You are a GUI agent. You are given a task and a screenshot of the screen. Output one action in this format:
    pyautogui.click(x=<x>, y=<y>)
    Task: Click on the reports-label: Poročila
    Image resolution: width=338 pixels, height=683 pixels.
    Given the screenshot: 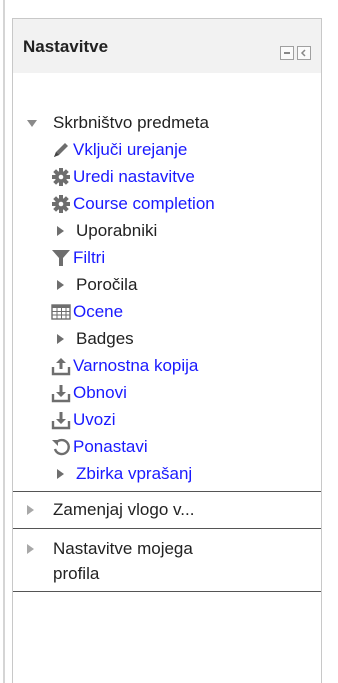 What is the action you would take?
    pyautogui.click(x=107, y=284)
    